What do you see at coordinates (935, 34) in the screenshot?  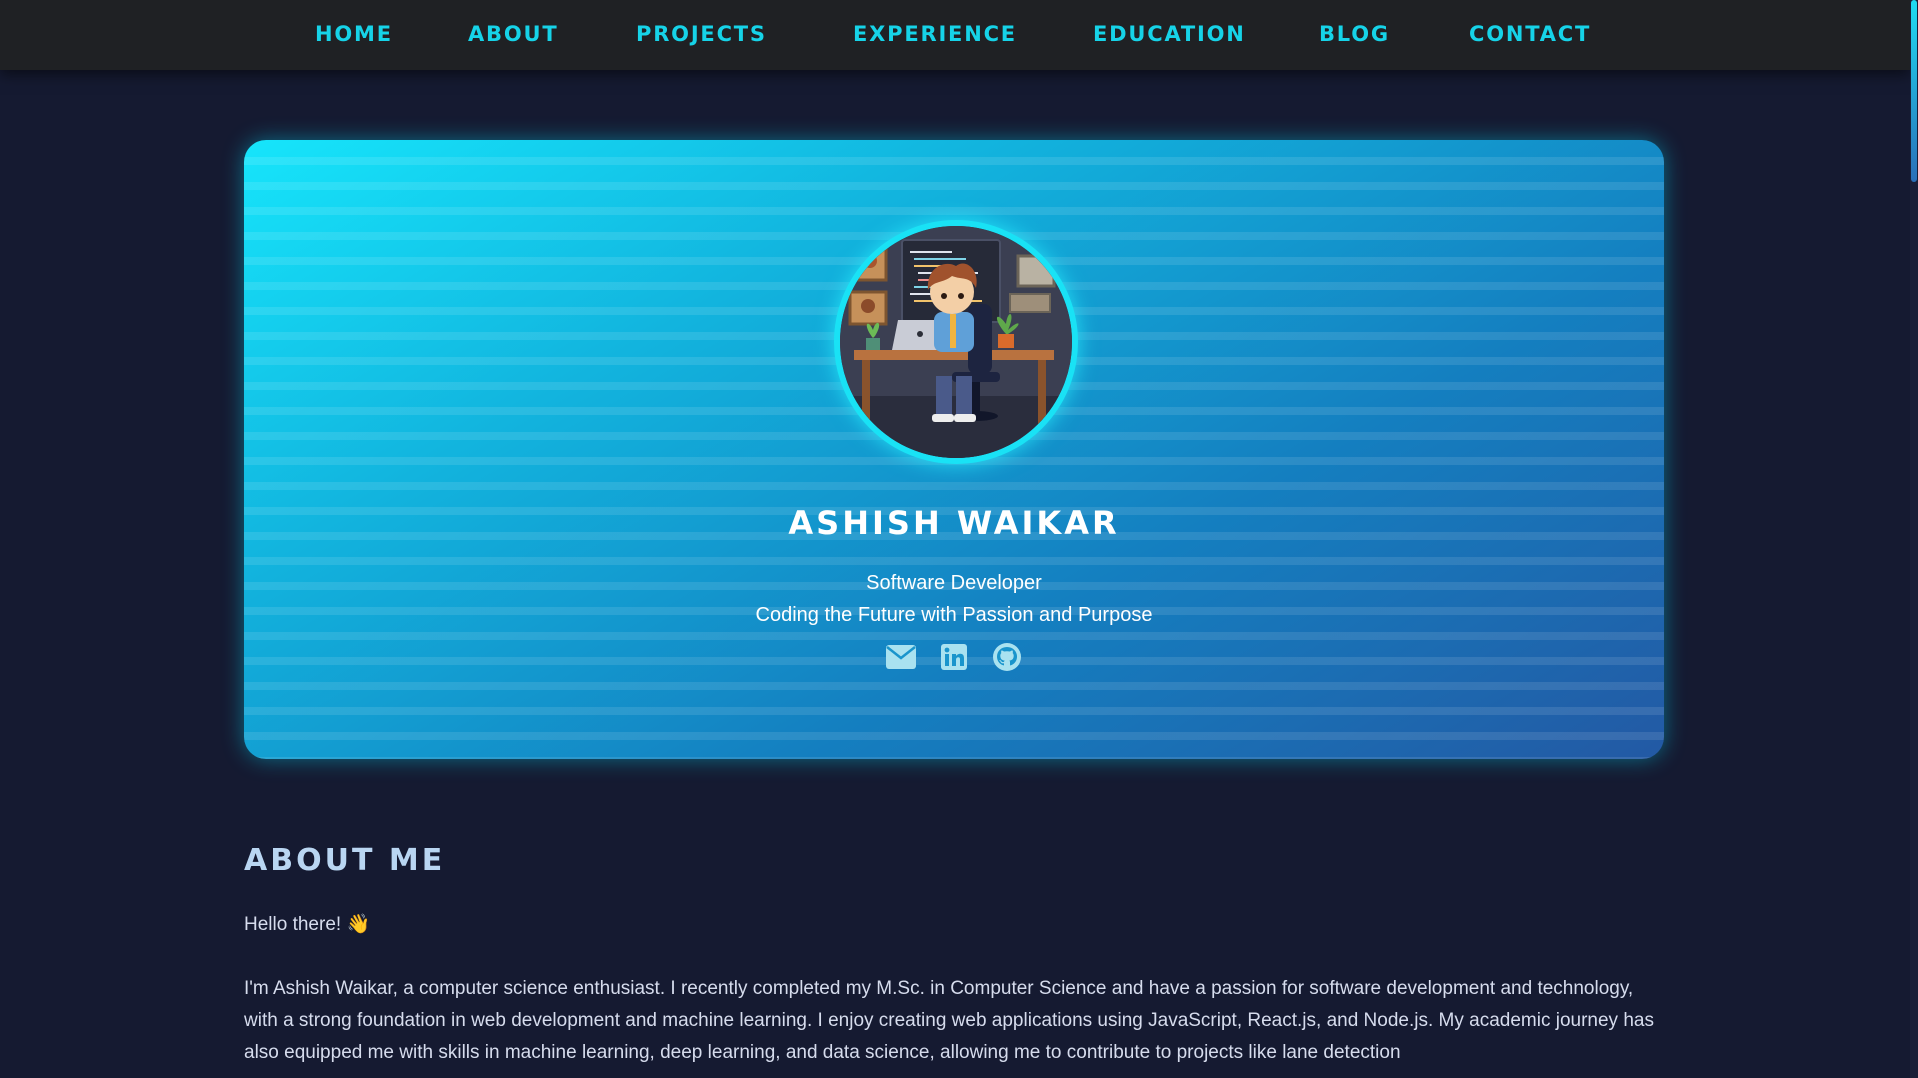 I see `nav-experience-link: EXPERIENCE` at bounding box center [935, 34].